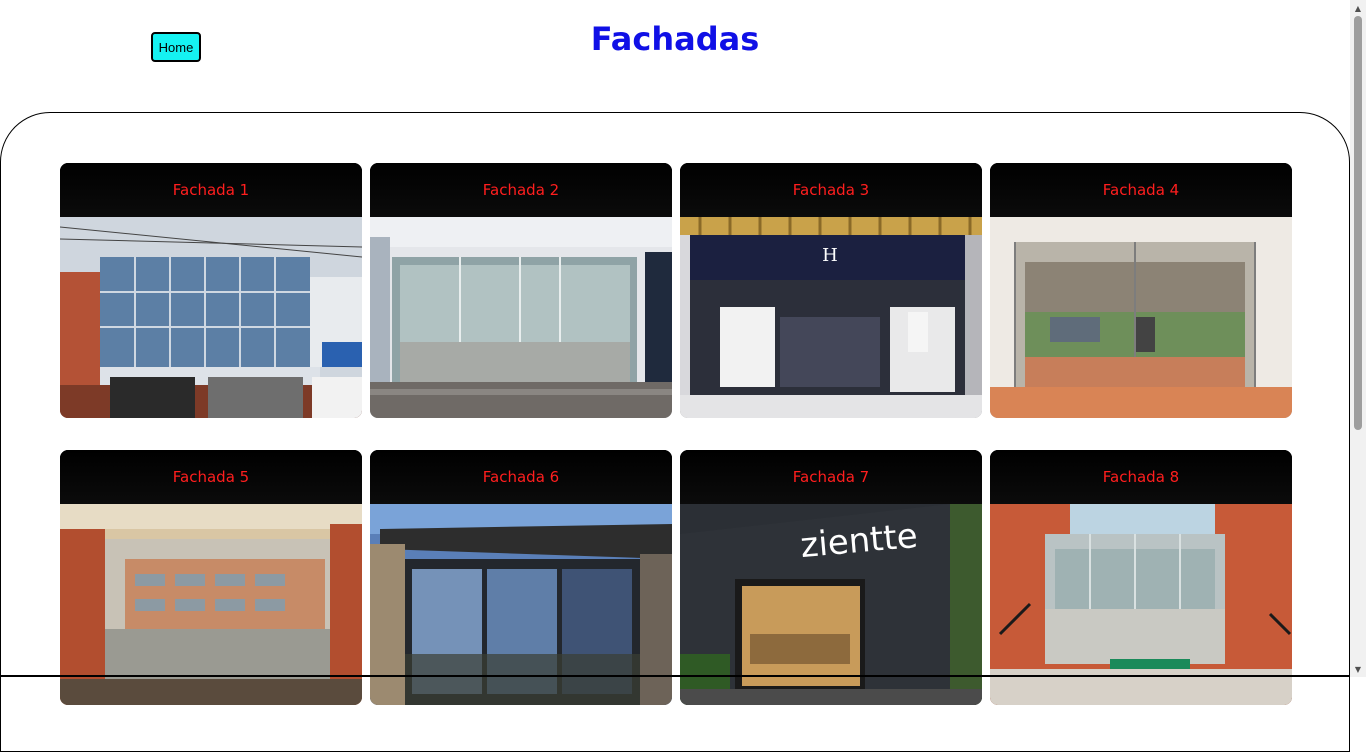  I want to click on card-title: Fachada 4, so click(1141, 190).